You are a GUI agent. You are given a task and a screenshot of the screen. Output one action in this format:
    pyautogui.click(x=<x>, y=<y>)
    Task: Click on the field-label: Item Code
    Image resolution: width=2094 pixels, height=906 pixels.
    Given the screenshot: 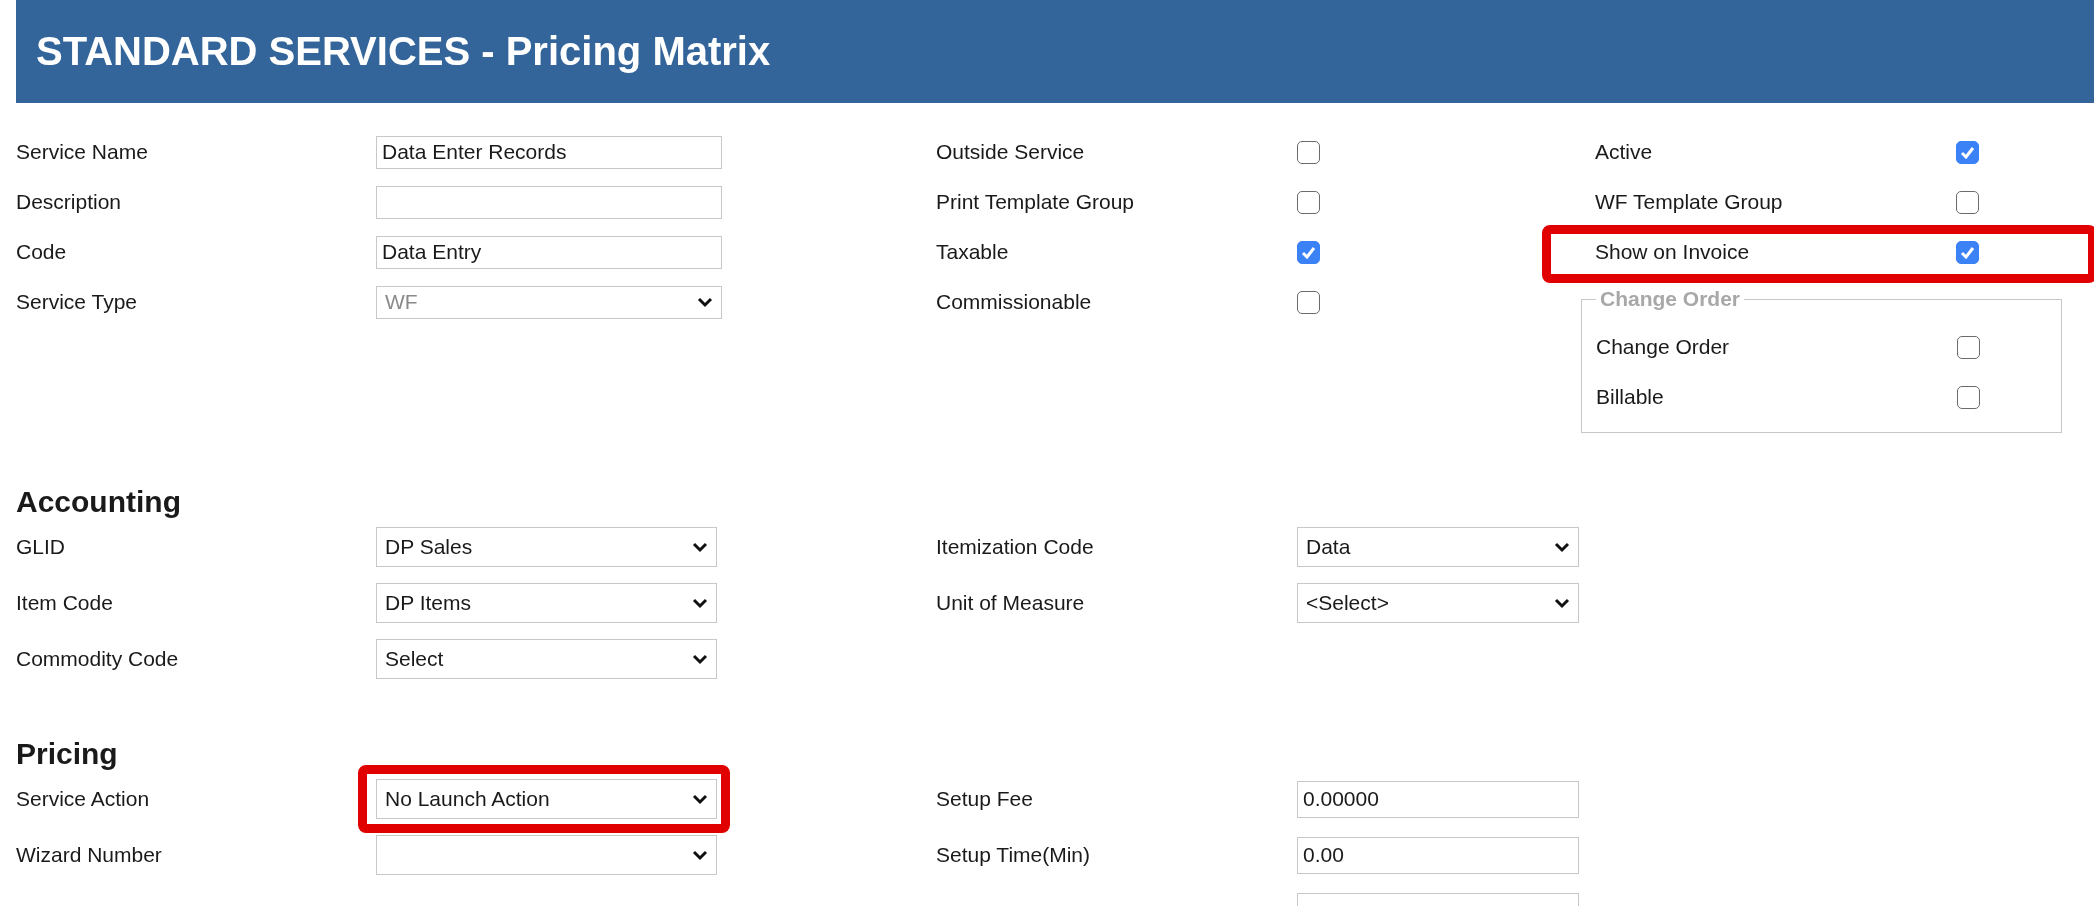 What is the action you would take?
    pyautogui.click(x=65, y=603)
    